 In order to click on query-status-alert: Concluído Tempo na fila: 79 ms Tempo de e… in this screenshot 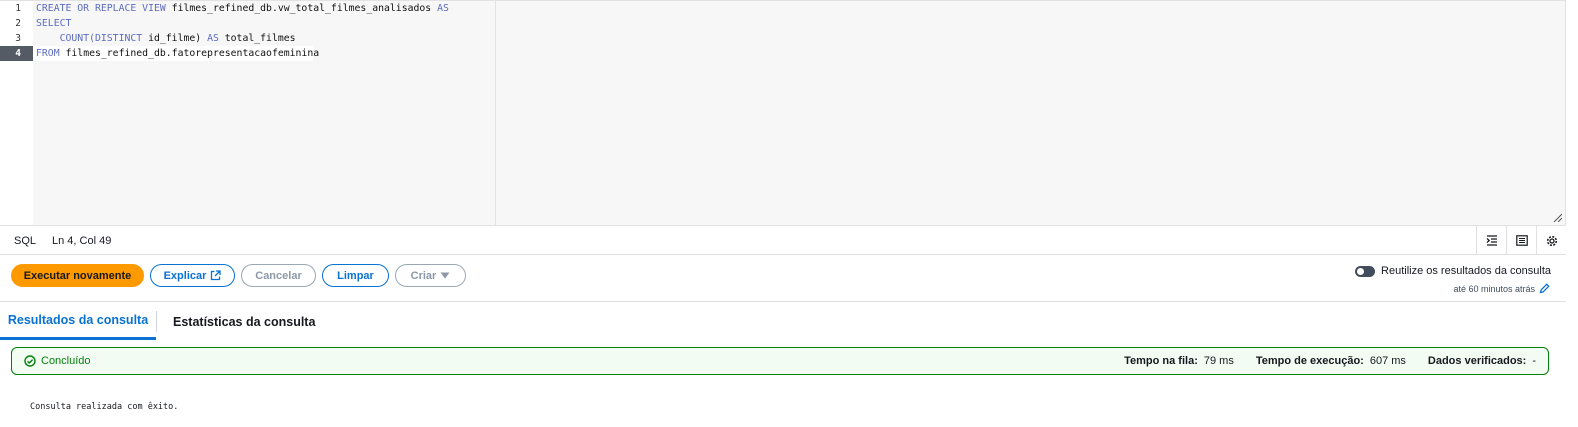, I will do `click(780, 361)`.